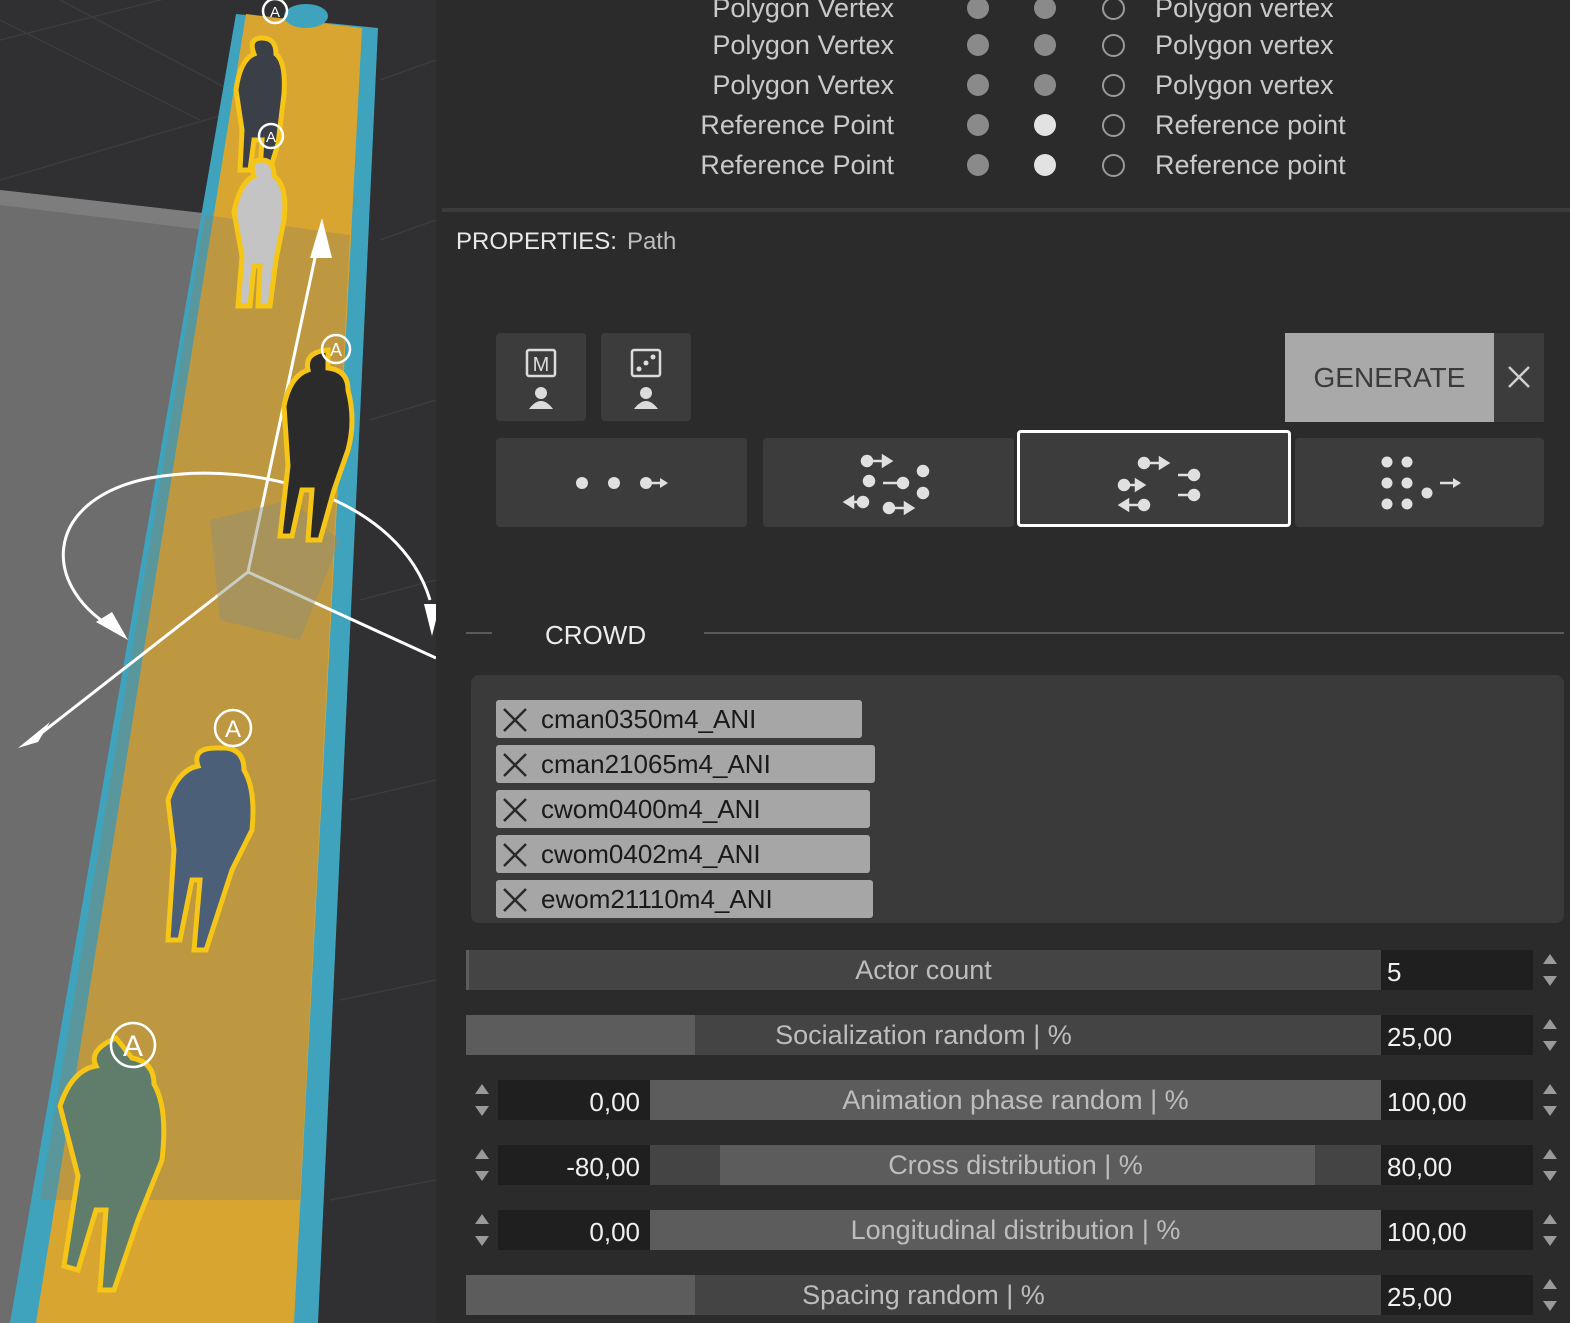 This screenshot has width=1570, height=1323. What do you see at coordinates (574, 1230) in the screenshot?
I see `longitudinal-distribution-min-input: 0,00` at bounding box center [574, 1230].